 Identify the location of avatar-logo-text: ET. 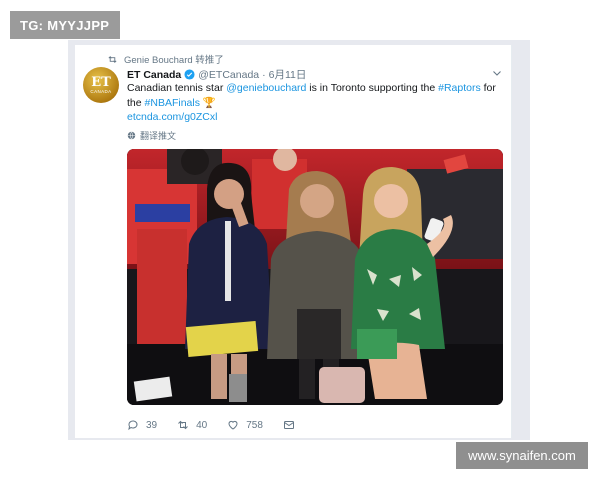
(101, 82).